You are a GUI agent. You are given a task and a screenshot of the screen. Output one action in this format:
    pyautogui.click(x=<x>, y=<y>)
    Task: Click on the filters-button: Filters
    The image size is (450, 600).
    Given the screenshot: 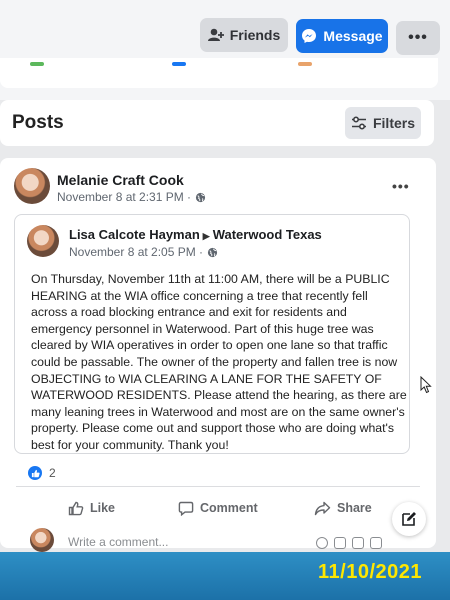 What is the action you would take?
    pyautogui.click(x=383, y=123)
    